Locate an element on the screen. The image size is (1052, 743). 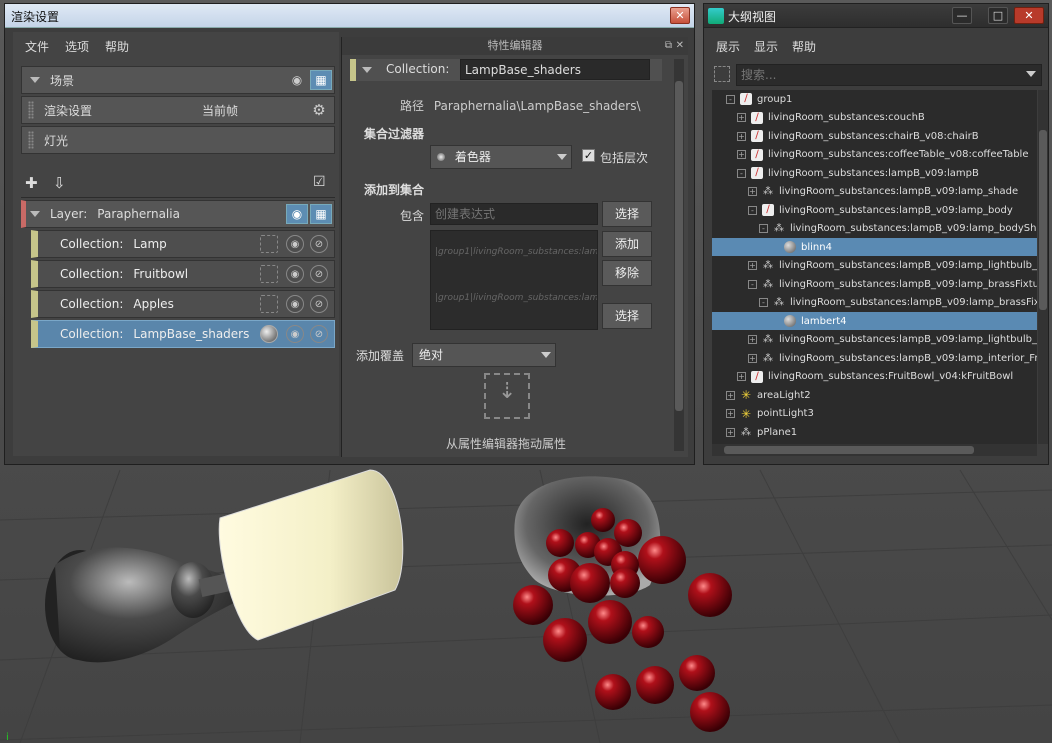
menu-options: 选项 is located at coordinates (77, 46).